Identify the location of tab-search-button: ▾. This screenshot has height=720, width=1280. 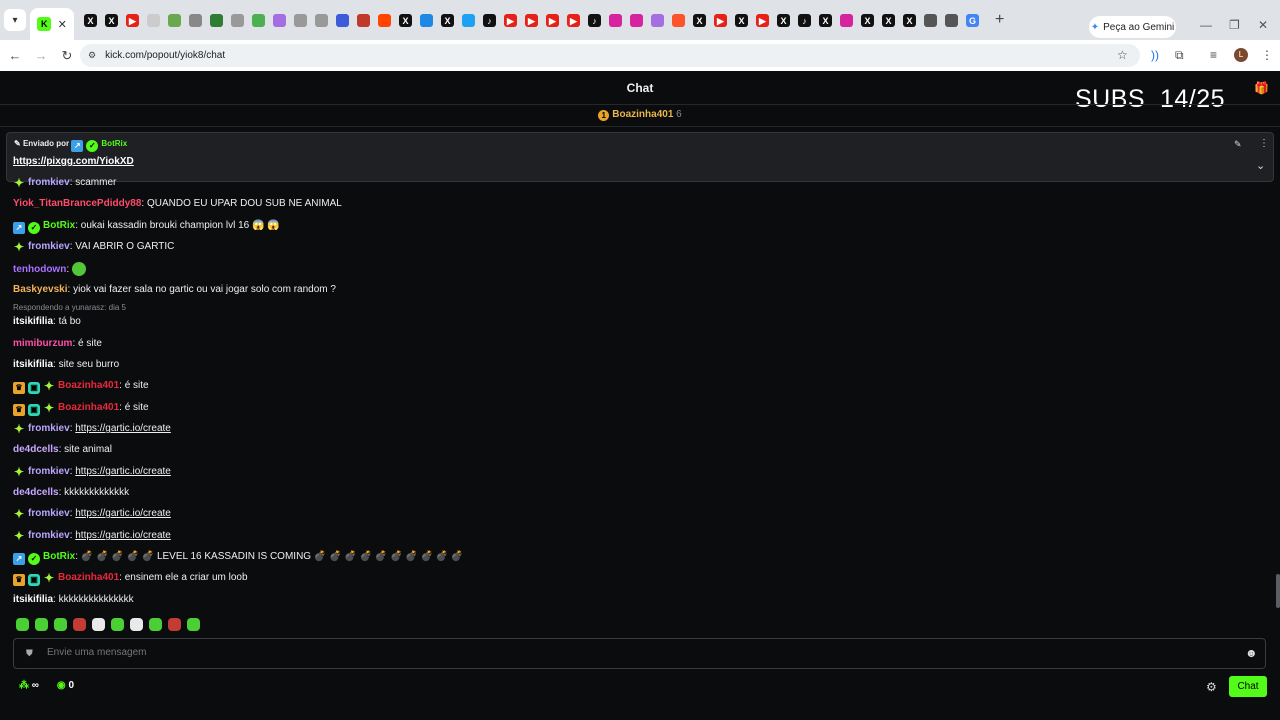
(15, 20).